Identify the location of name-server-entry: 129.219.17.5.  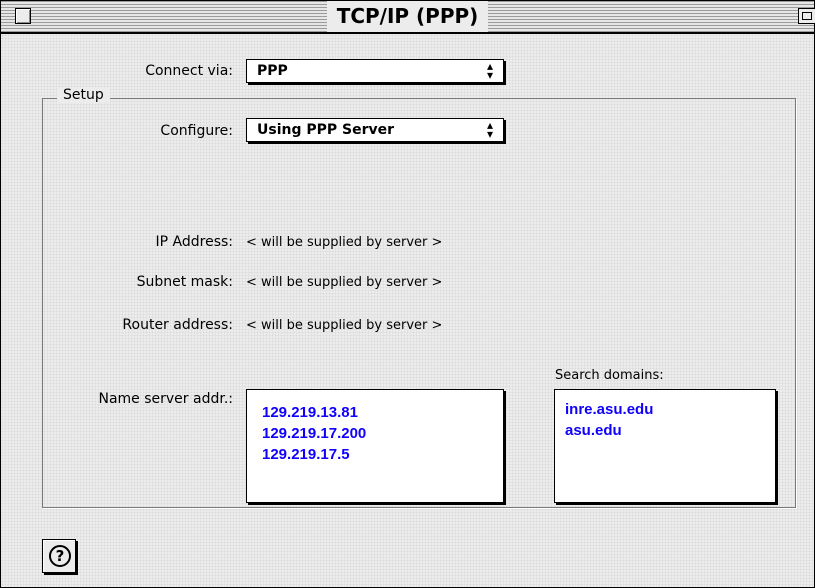
(314, 454).